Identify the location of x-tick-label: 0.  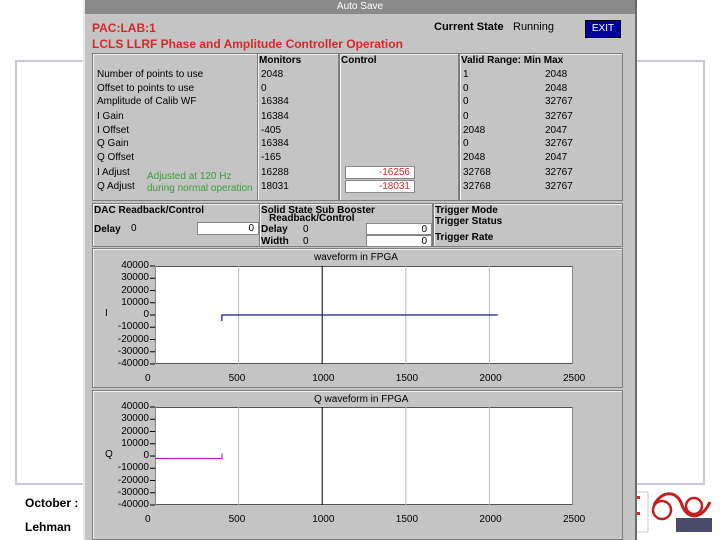
(148, 519).